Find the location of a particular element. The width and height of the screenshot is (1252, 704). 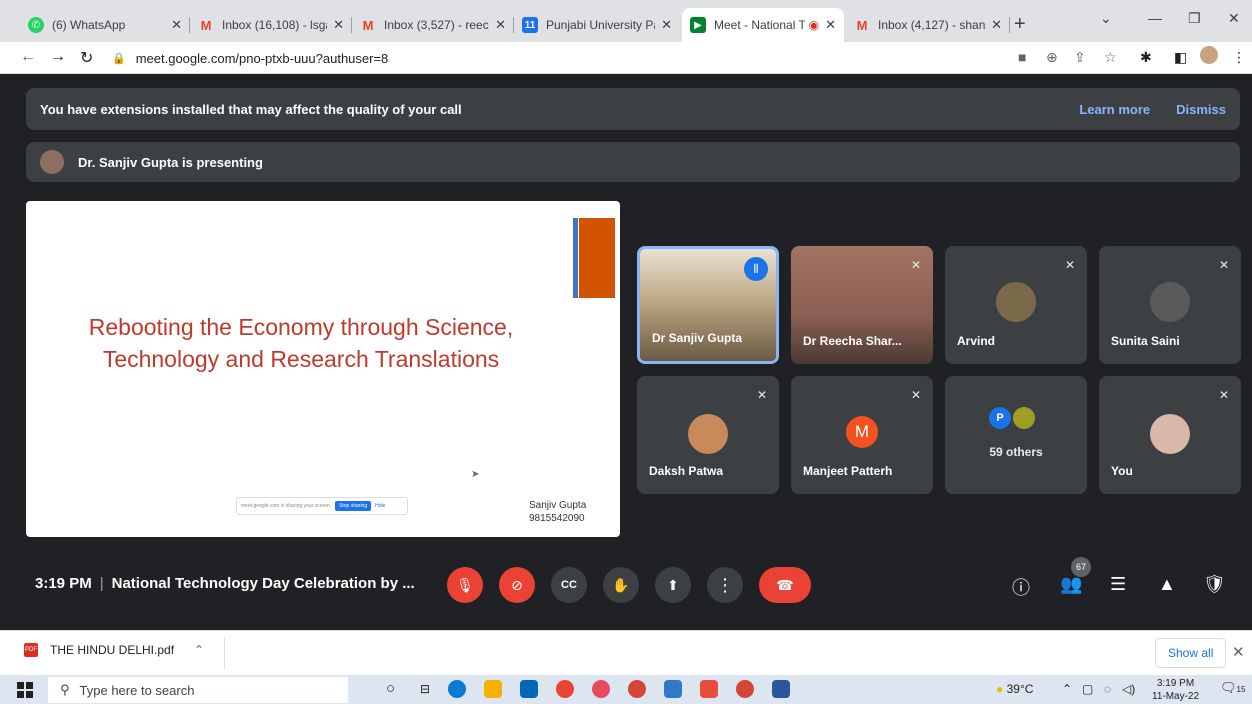

participant-tile: ✕ Arvind is located at coordinates (1016, 305).